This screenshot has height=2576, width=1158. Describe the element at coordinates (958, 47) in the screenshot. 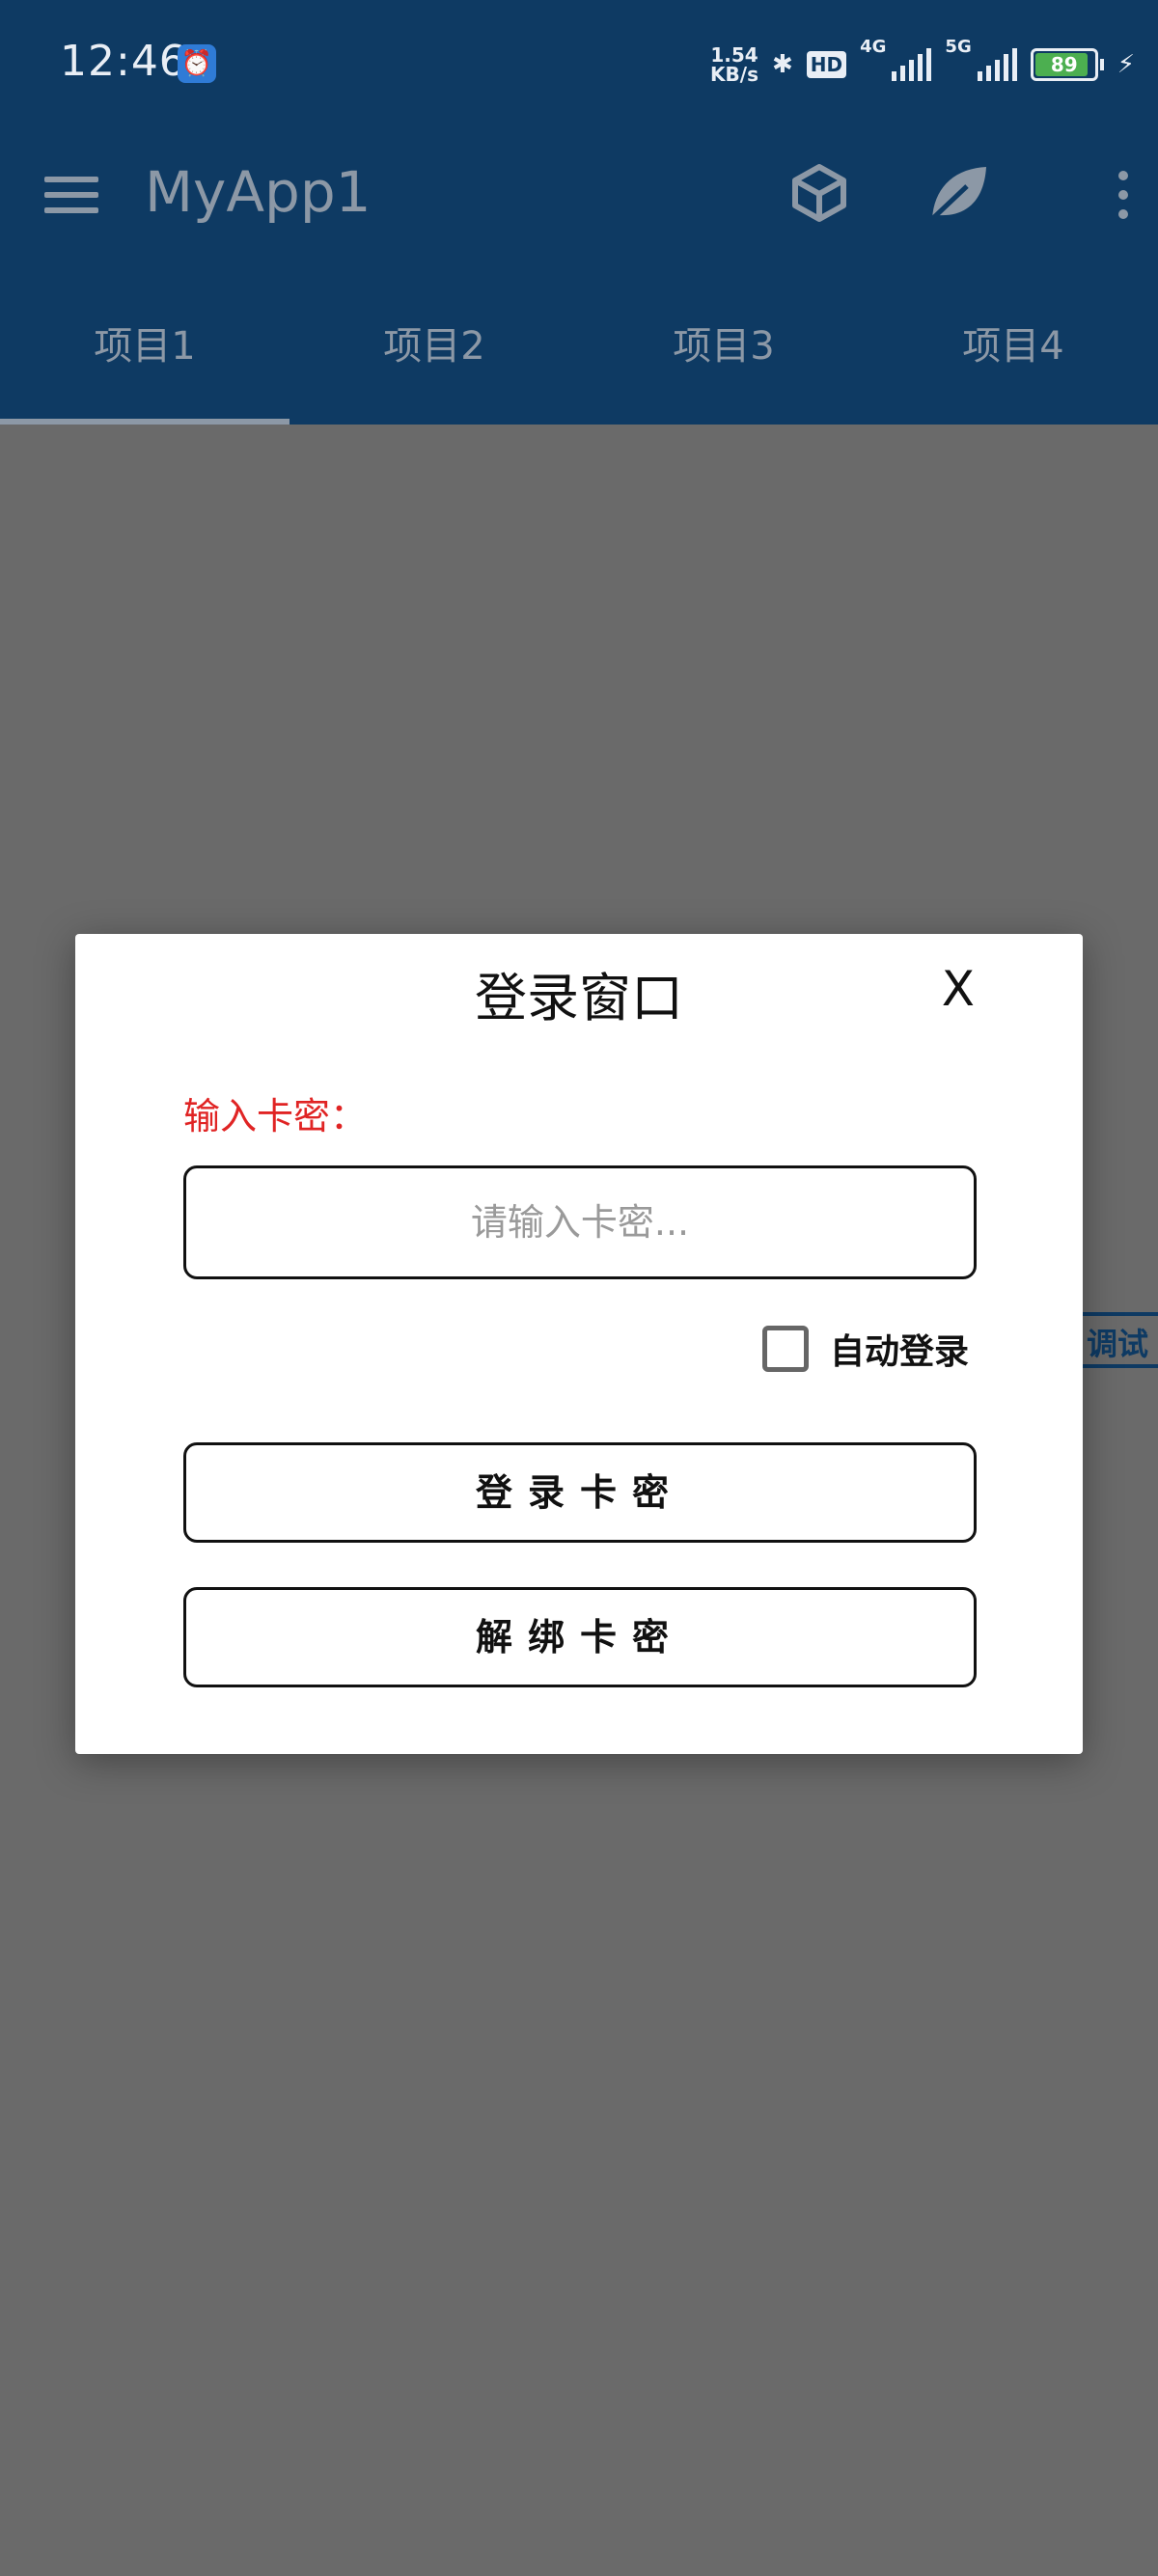

I see `network-type-5g: 5G` at that location.